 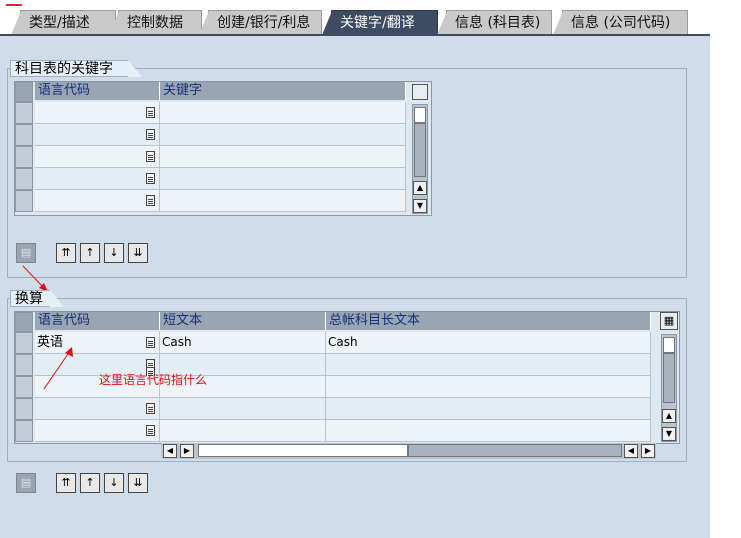 What do you see at coordinates (260, 22) in the screenshot?
I see `tab-create-bank-interest: 创建/银行/利息` at bounding box center [260, 22].